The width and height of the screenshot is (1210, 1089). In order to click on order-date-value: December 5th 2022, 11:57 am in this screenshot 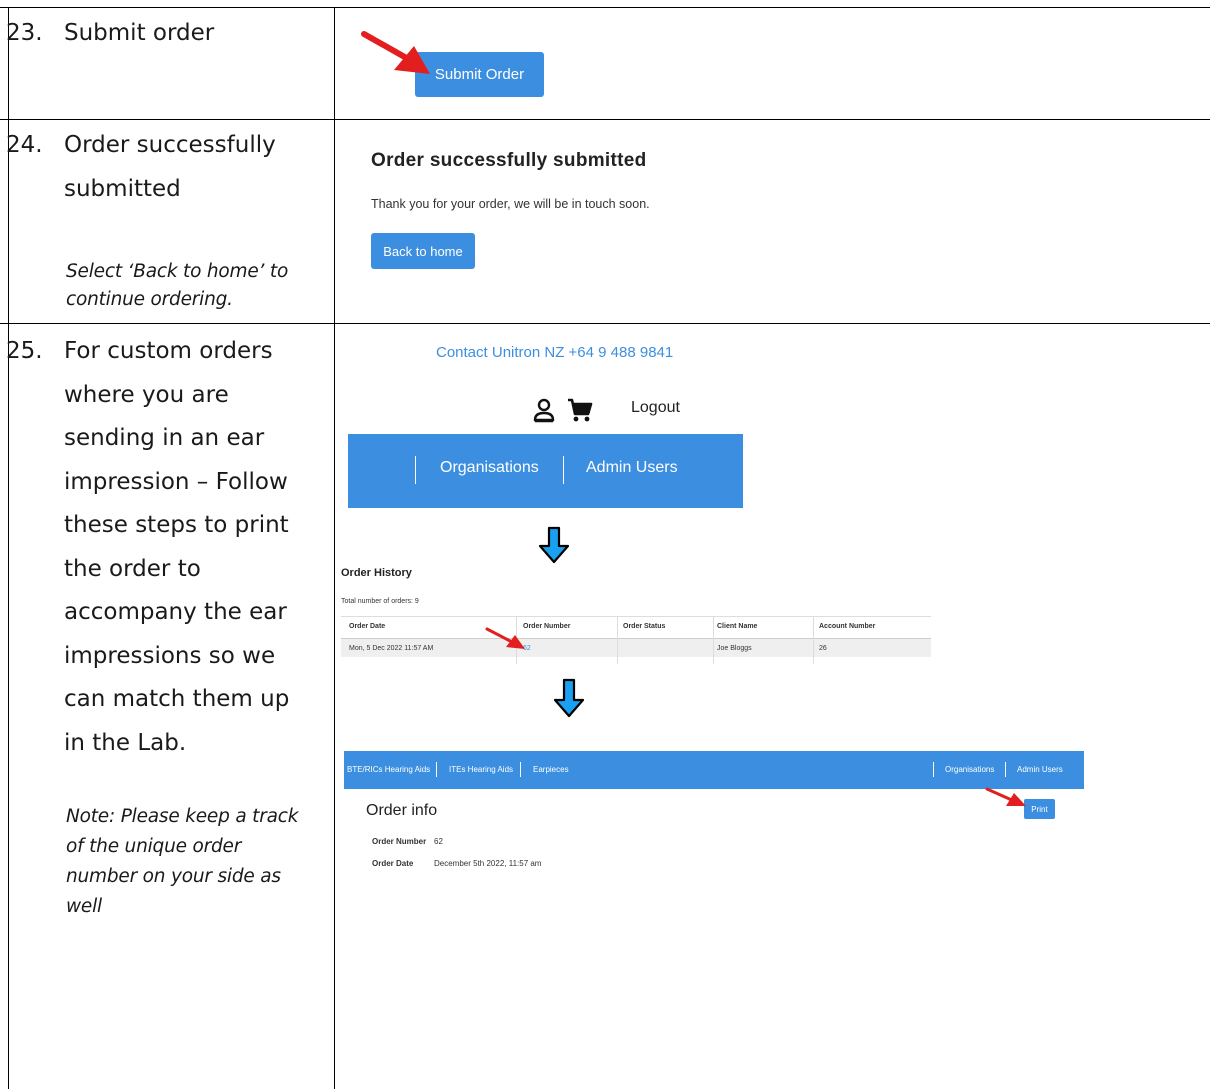, I will do `click(488, 863)`.